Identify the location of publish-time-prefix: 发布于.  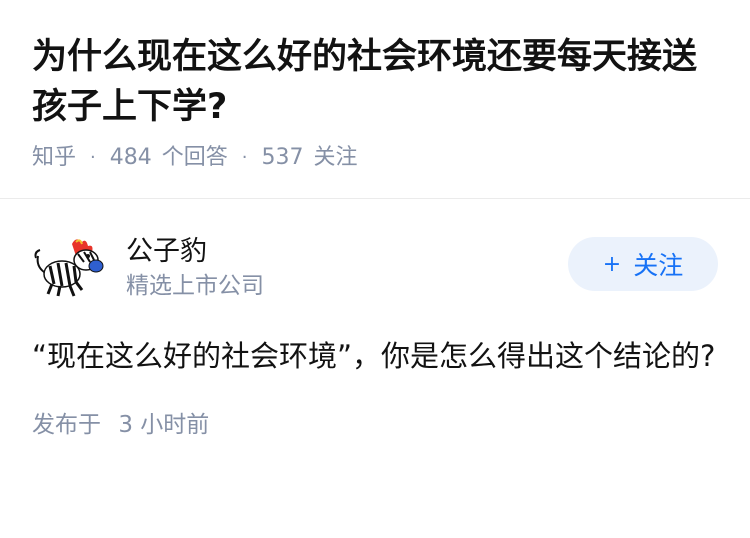
(66, 425).